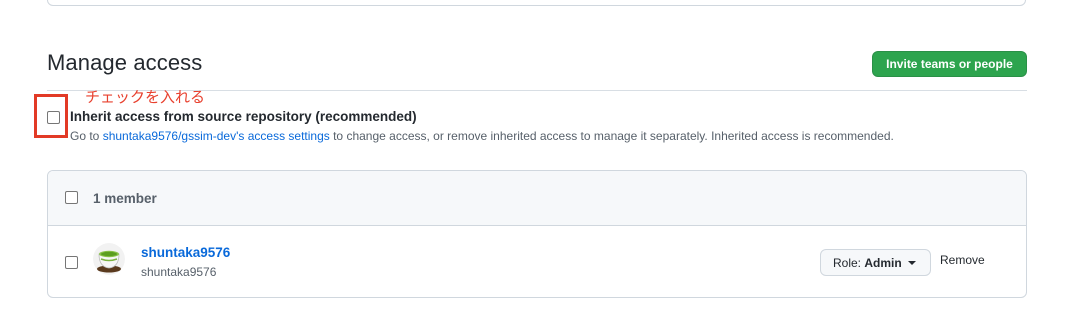 This screenshot has width=1069, height=326. Describe the element at coordinates (962, 260) in the screenshot. I see `remove-member-button: Remove` at that location.